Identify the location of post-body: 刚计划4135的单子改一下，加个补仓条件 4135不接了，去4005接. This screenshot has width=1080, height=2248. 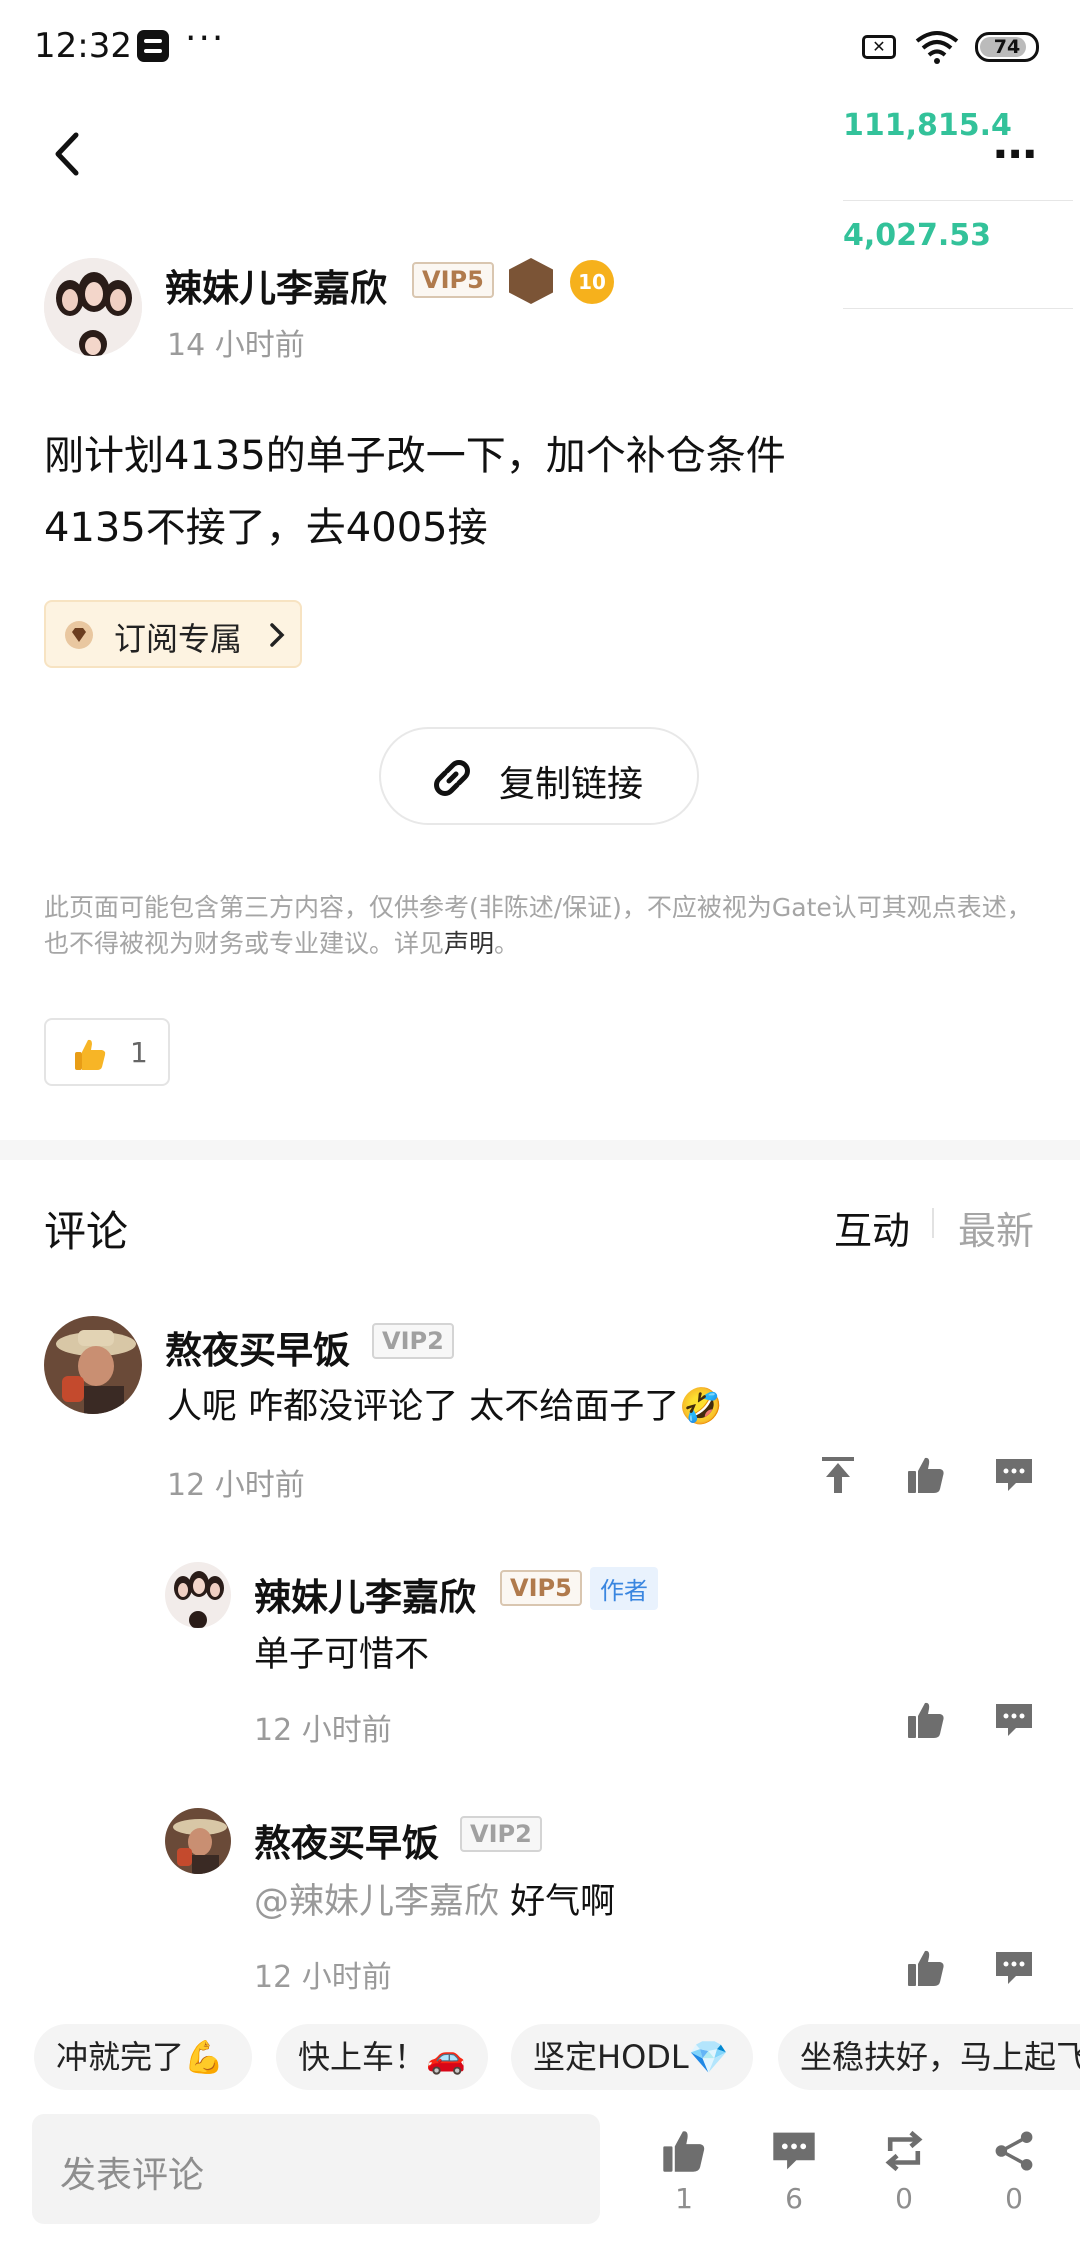
(415, 492).